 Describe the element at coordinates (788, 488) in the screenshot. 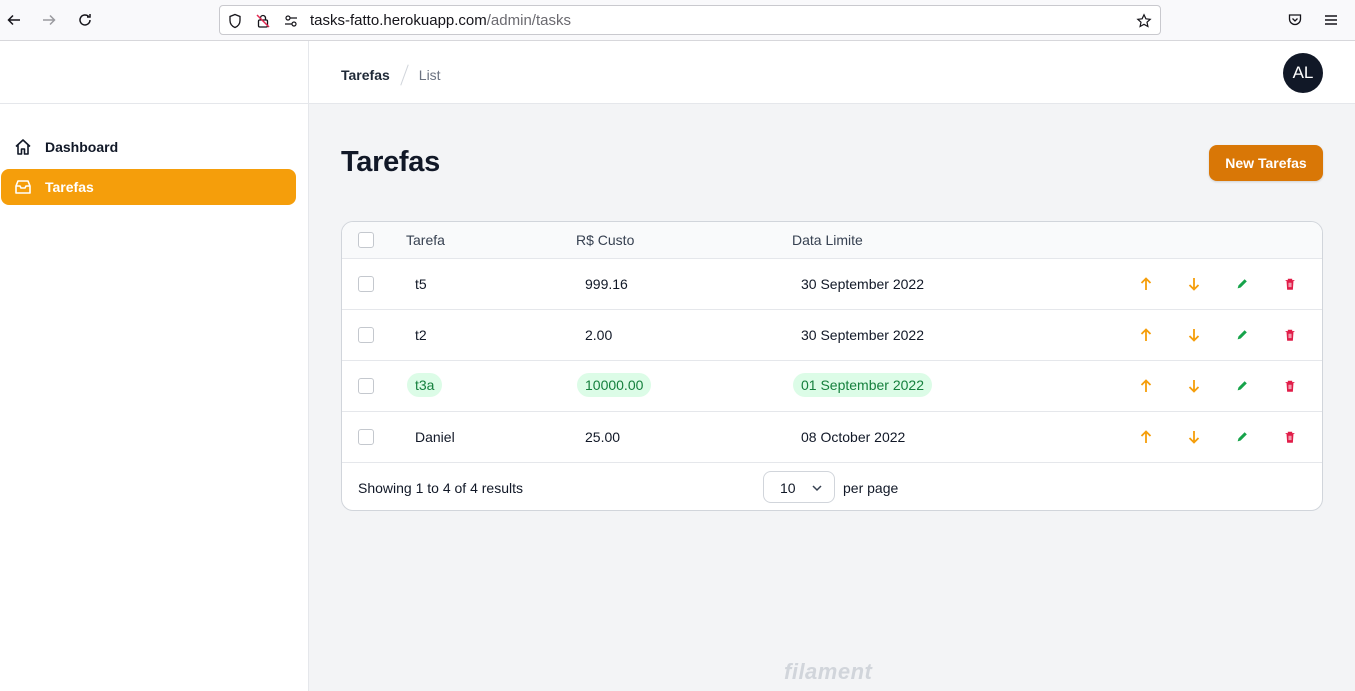

I see `per-page-value: 10` at that location.